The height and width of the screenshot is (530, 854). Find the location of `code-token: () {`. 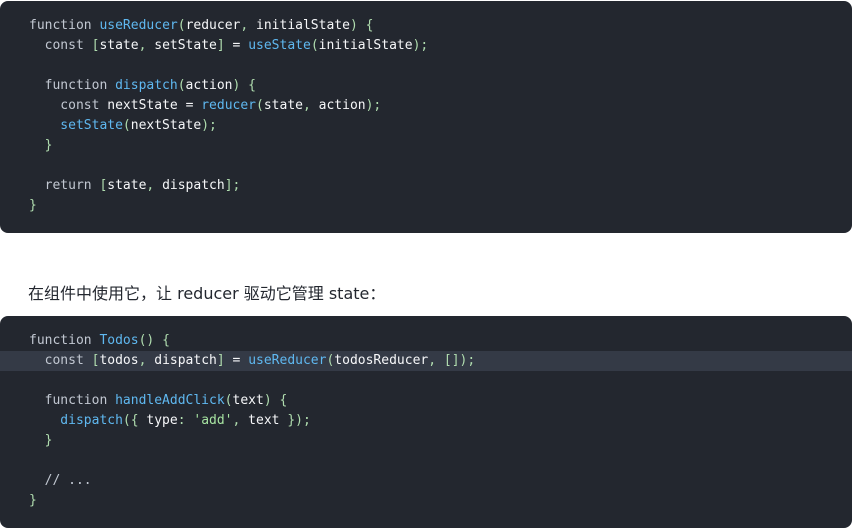

code-token: () { is located at coordinates (154, 340).